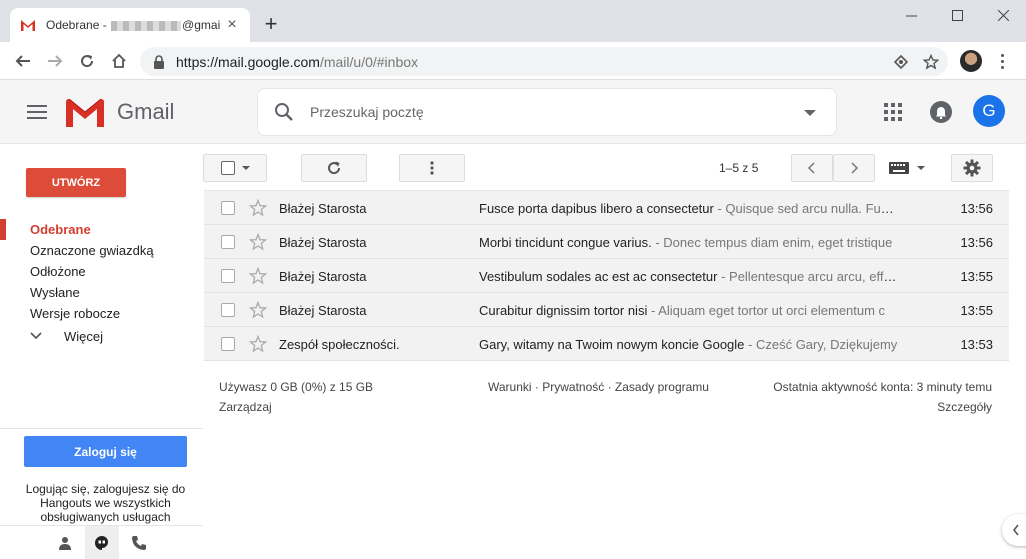 Image resolution: width=1026 pixels, height=559 pixels. I want to click on close-icon, so click(1003, 15).